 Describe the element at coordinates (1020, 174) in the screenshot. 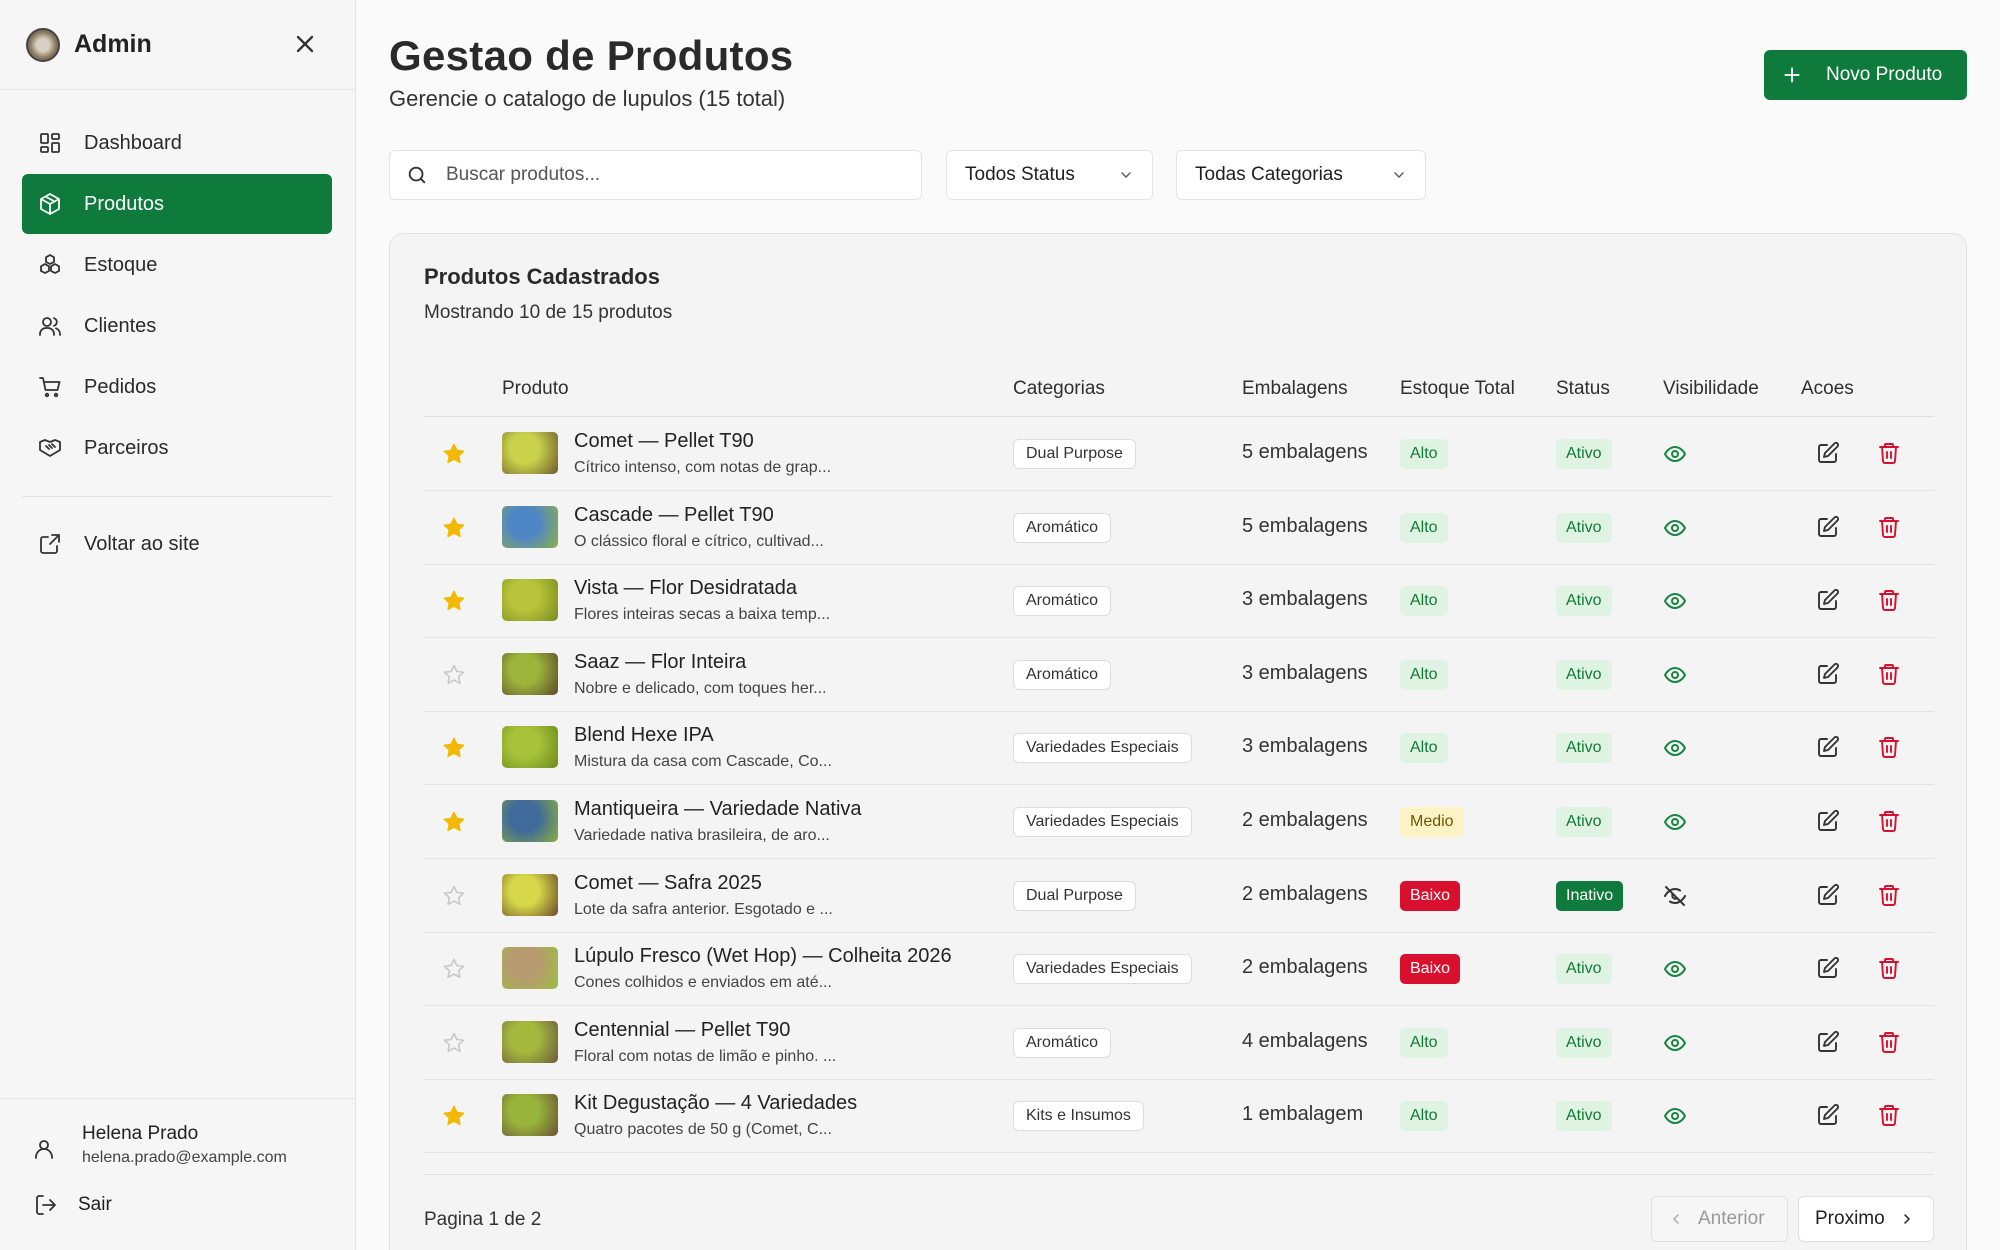

I see `status-filter-value: Todos Status` at that location.